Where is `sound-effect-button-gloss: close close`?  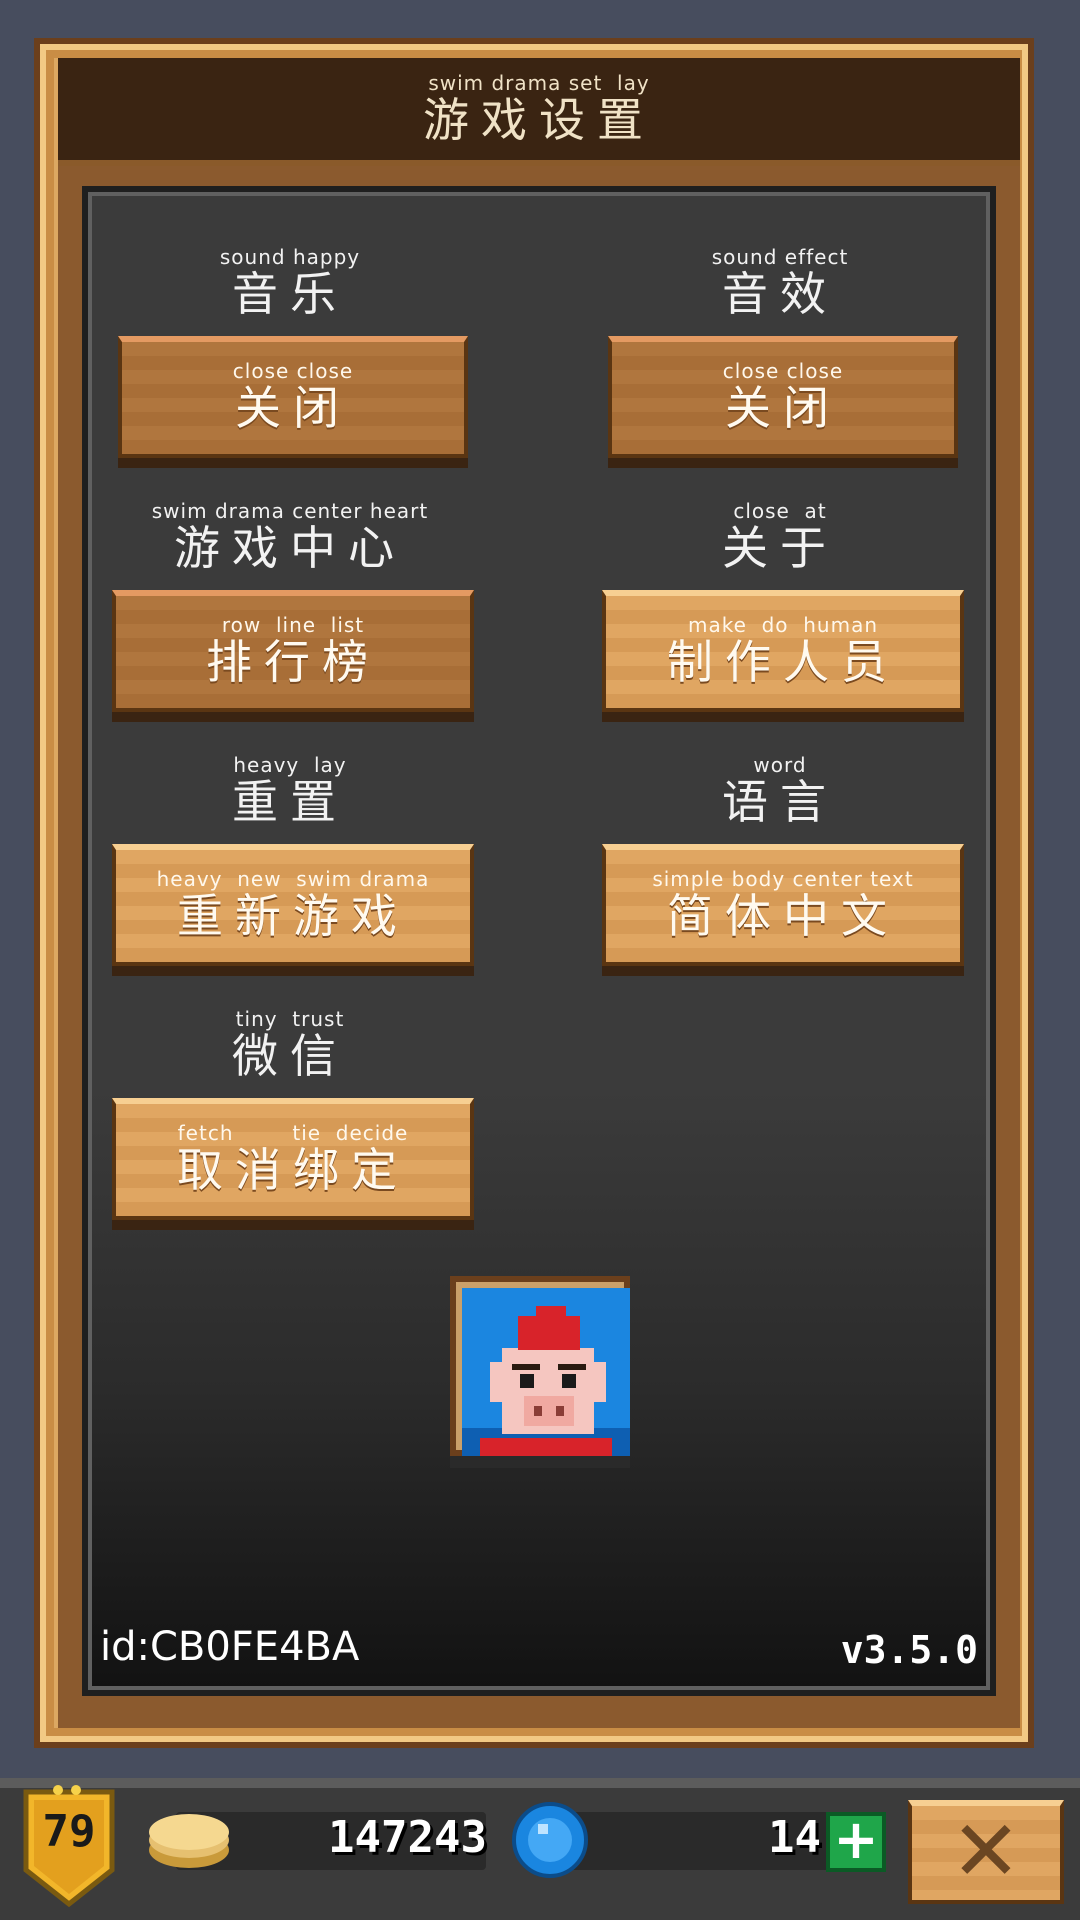 sound-effect-button-gloss: close close is located at coordinates (783, 371).